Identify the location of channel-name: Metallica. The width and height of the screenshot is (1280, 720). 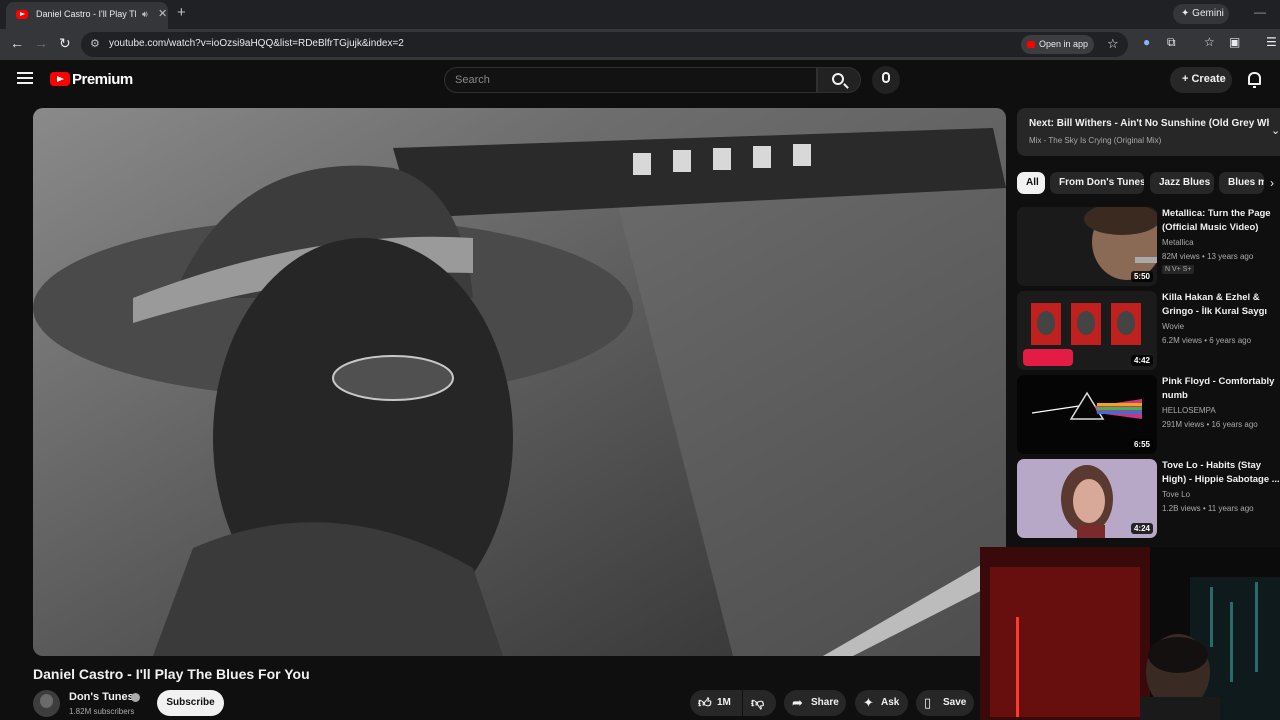
(1178, 242).